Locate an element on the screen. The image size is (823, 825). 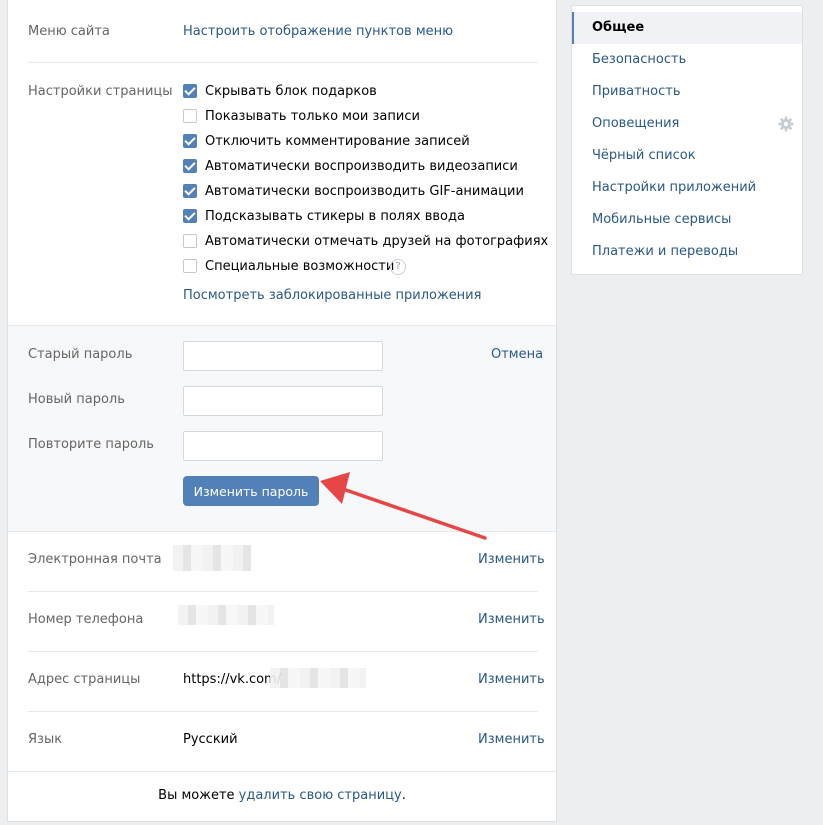
sidebar-item-privacy: Приватность is located at coordinates (687, 92).